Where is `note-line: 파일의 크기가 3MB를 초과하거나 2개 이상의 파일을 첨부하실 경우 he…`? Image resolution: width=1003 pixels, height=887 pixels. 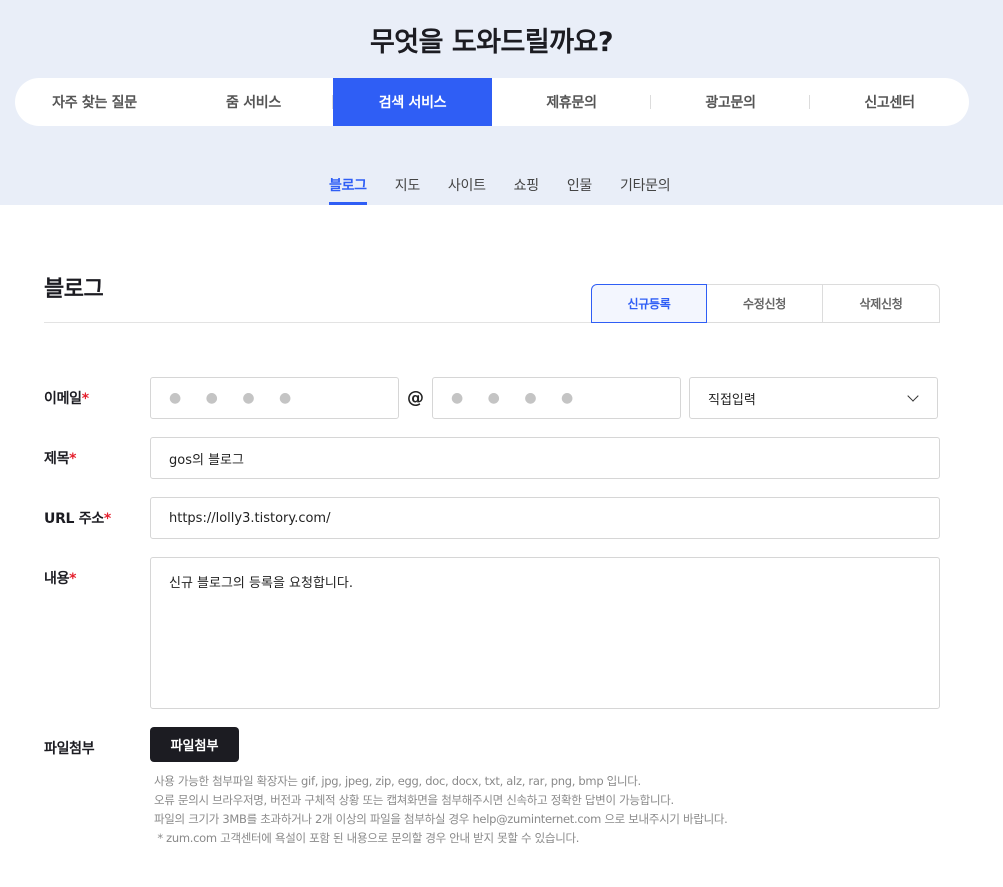
note-line: 파일의 크기가 3MB를 초과하거나 2개 이상의 파일을 첨부하실 경우 he… is located at coordinates (441, 819).